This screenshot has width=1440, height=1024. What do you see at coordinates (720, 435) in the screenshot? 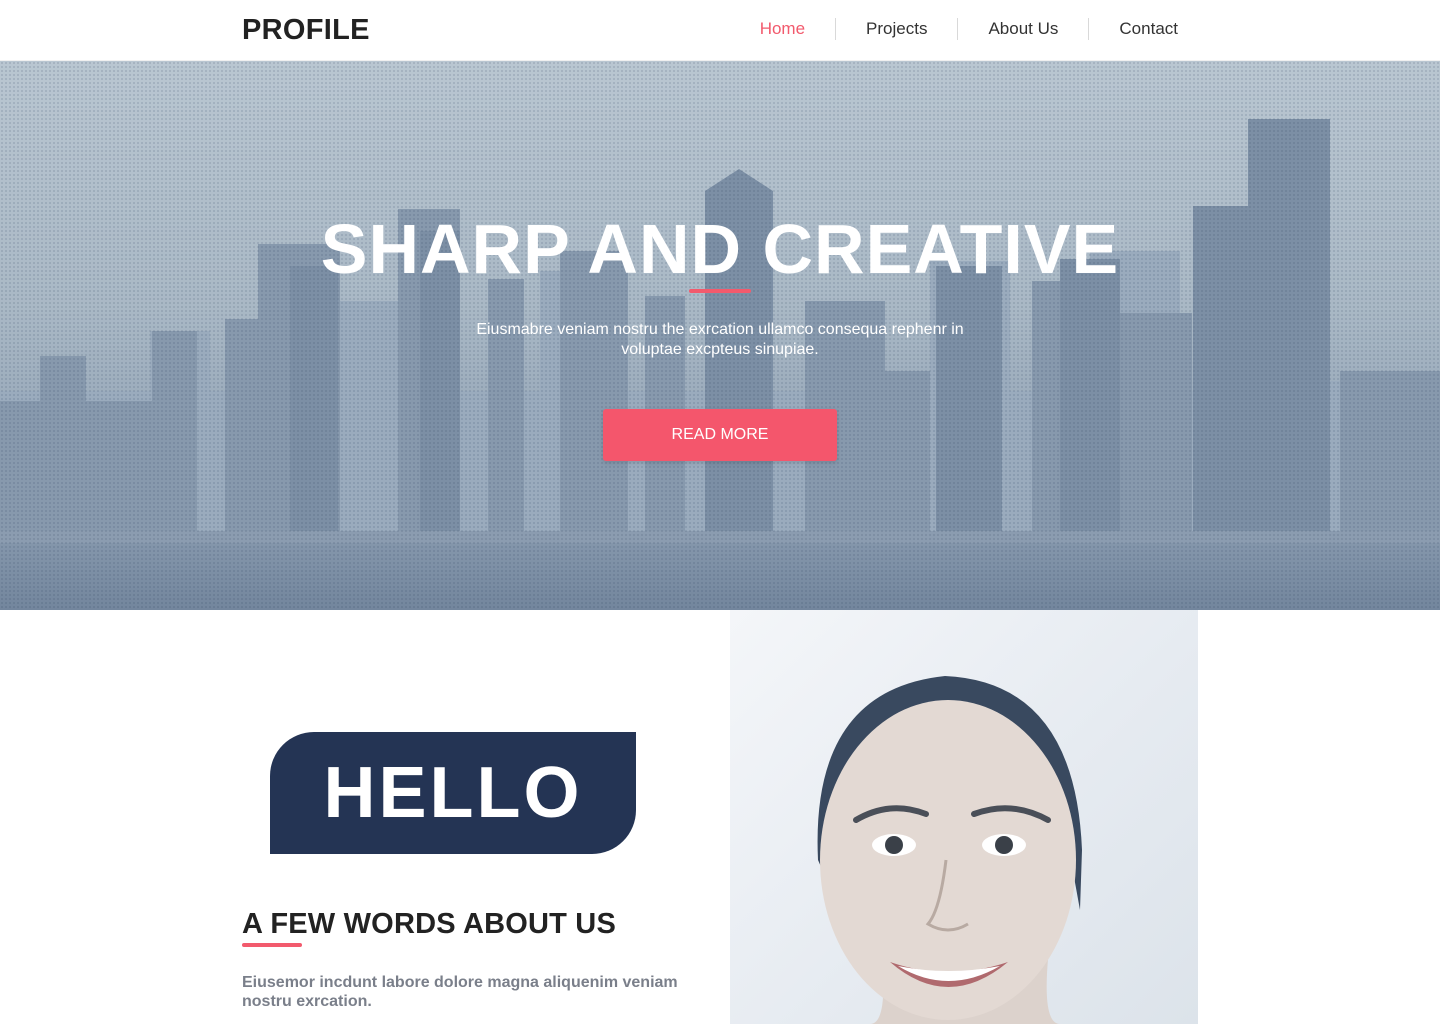
I see `read-more-button: READ MORE` at bounding box center [720, 435].